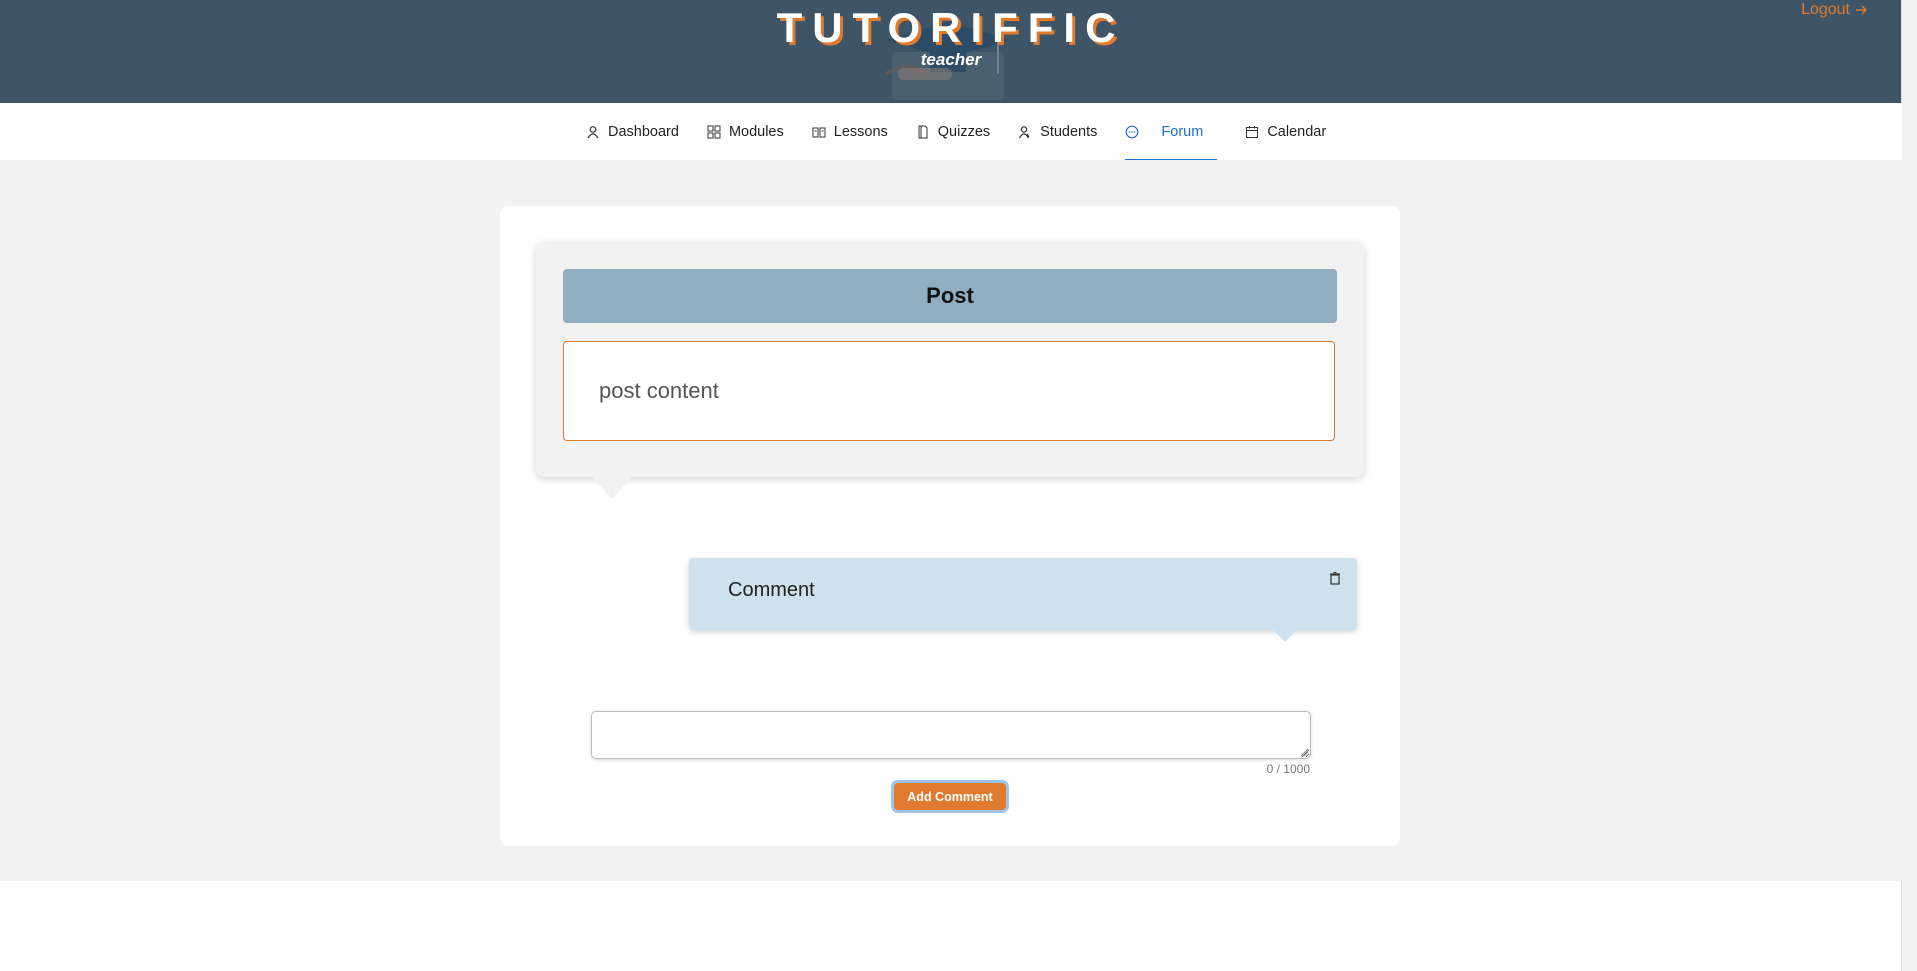 The image size is (1917, 971). I want to click on nav-item-dashboard: Dashboard, so click(632, 131).